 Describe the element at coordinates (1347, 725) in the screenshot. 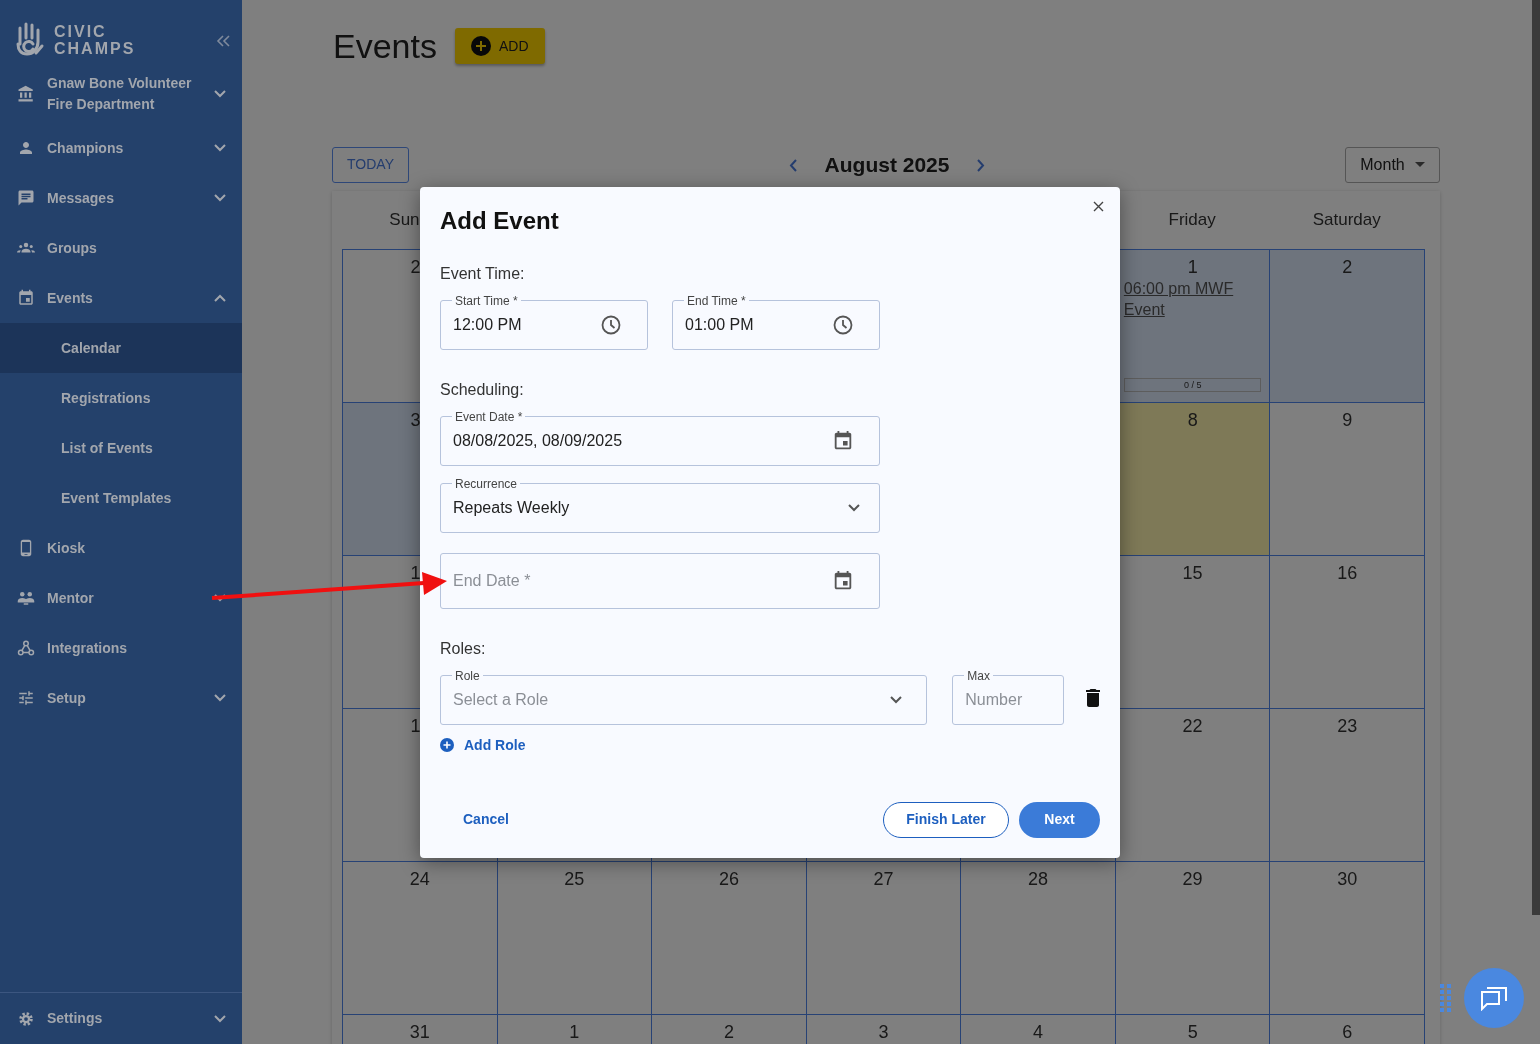

I see `day-number: 23` at that location.